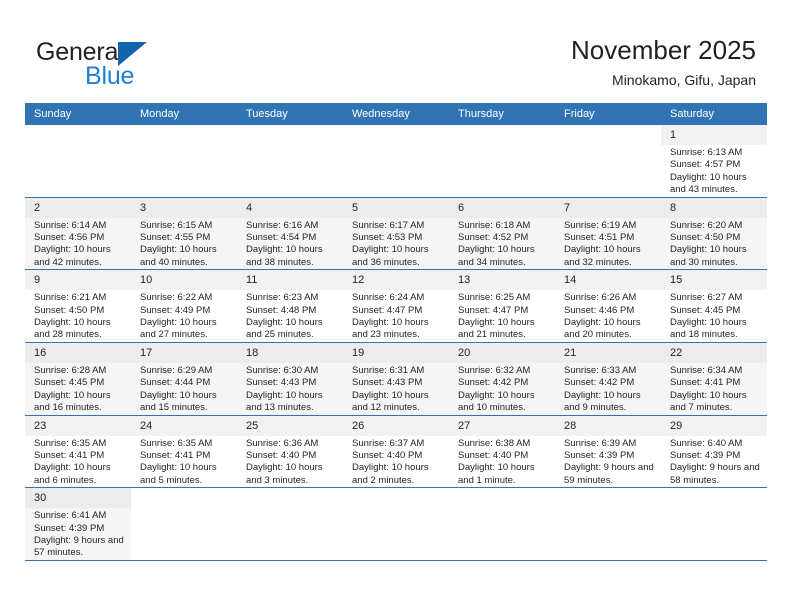 The width and height of the screenshot is (792, 612). I want to click on daylight-text: Daylight: 10 hours and 20 minutes., so click(602, 329).